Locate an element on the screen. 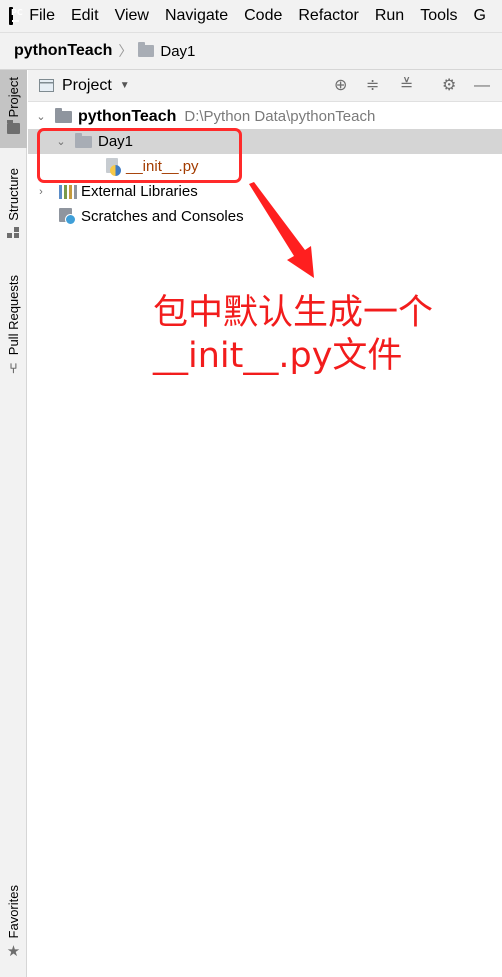  breadcrumb-day1: Day1 is located at coordinates (177, 51).